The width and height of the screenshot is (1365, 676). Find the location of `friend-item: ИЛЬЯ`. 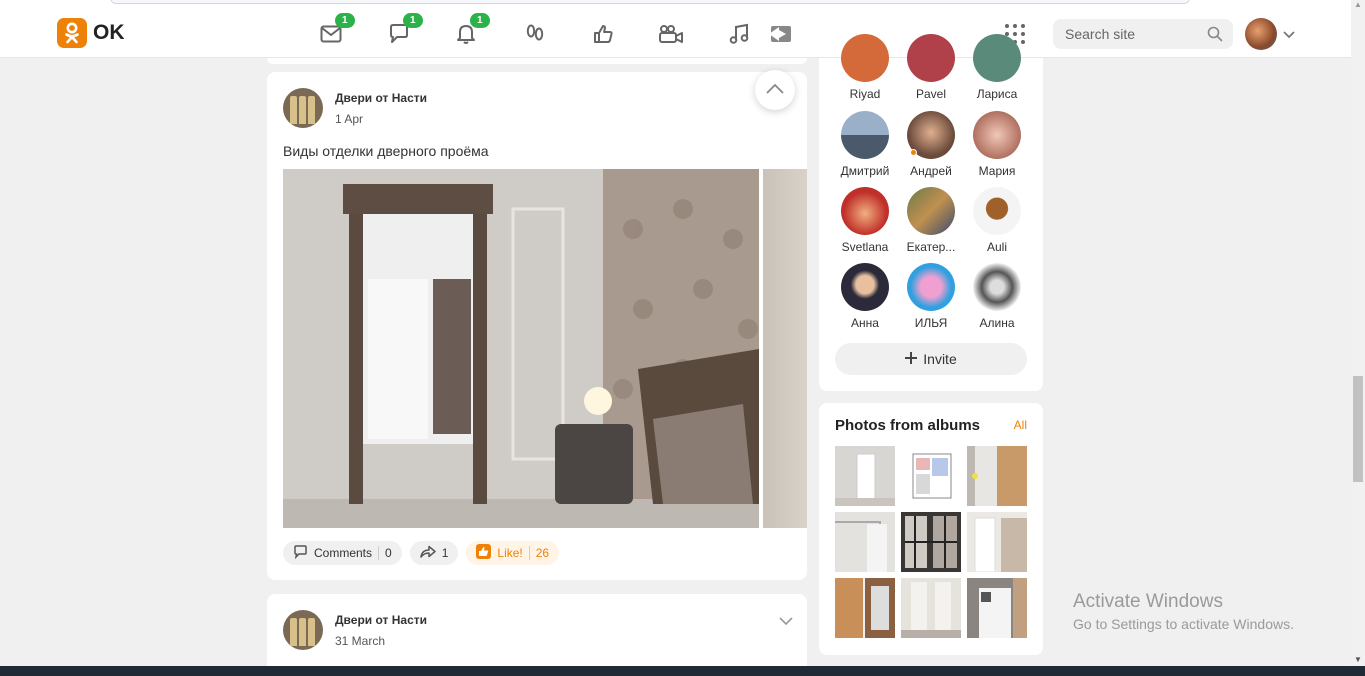

friend-item: ИЛЬЯ is located at coordinates (931, 296).